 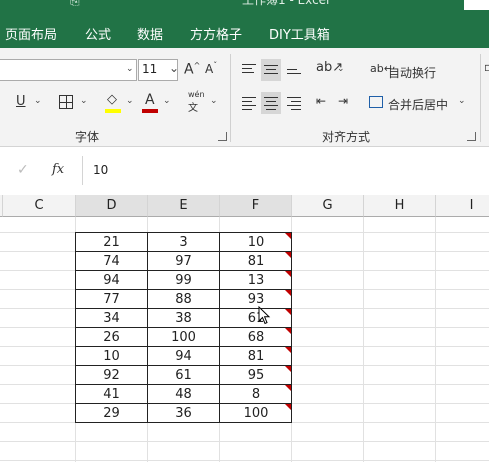 I want to click on align-bottom-icon, so click(x=294, y=73).